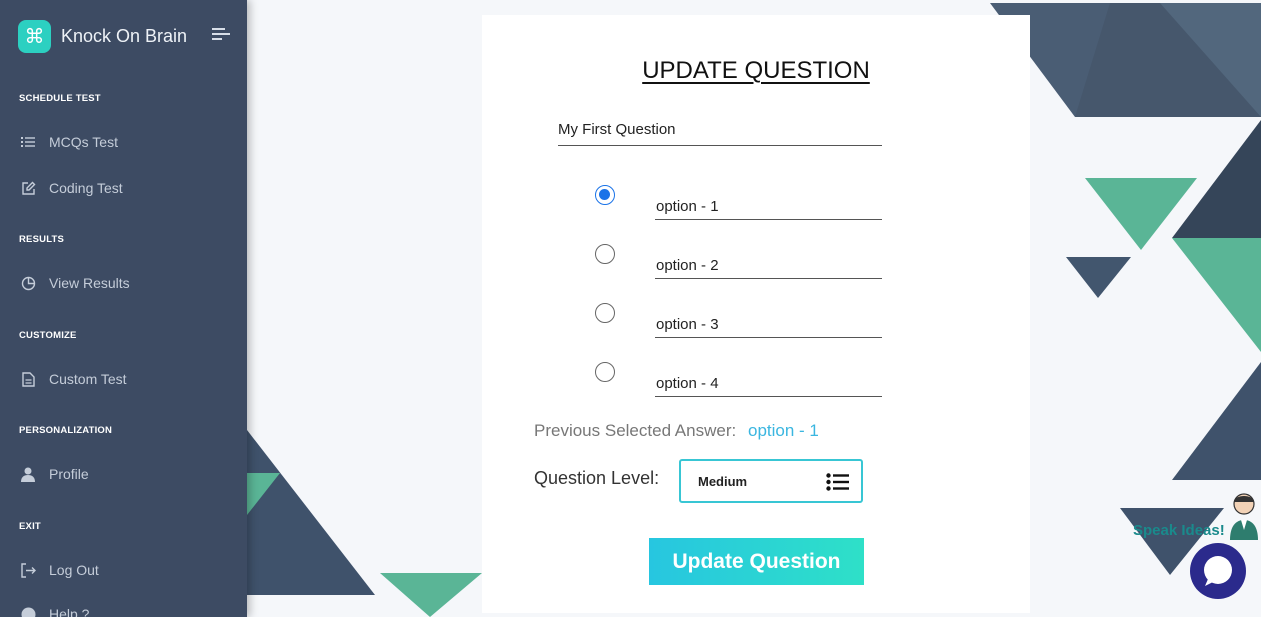 Image resolution: width=1261 pixels, height=617 pixels. I want to click on option-1-radio, so click(605, 195).